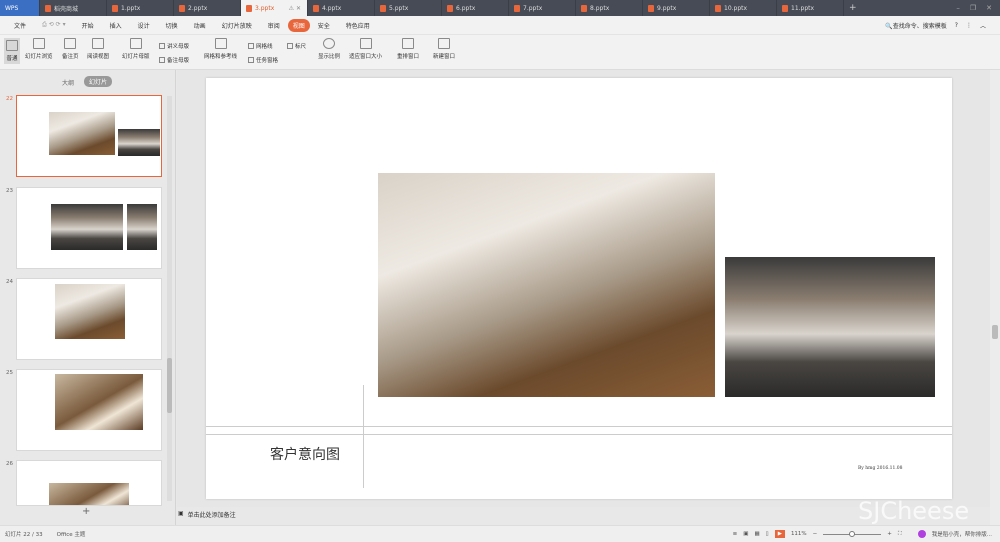 The image size is (1000, 542). Describe the element at coordinates (989, 8) in the screenshot. I see `close-window-icon: ✕` at that location.